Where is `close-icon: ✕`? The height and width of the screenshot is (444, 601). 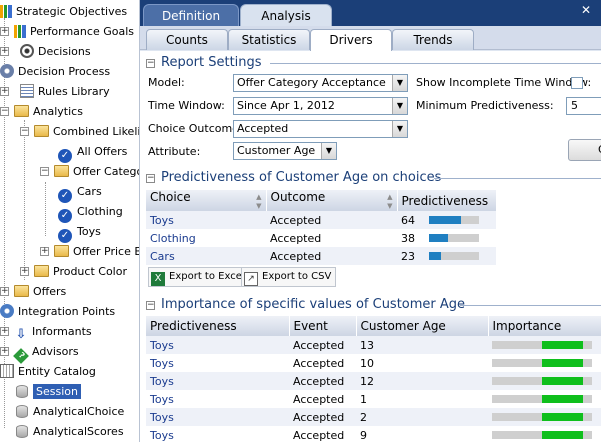 close-icon: ✕ is located at coordinates (586, 10).